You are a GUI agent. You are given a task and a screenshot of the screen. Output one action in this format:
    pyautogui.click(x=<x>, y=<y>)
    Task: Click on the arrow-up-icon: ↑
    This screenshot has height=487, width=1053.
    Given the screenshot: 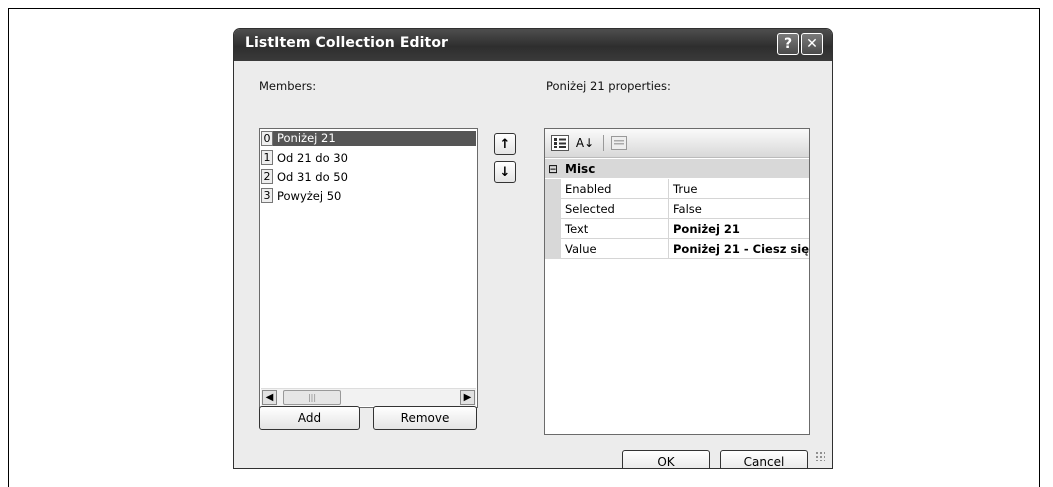 What is the action you would take?
    pyautogui.click(x=505, y=144)
    